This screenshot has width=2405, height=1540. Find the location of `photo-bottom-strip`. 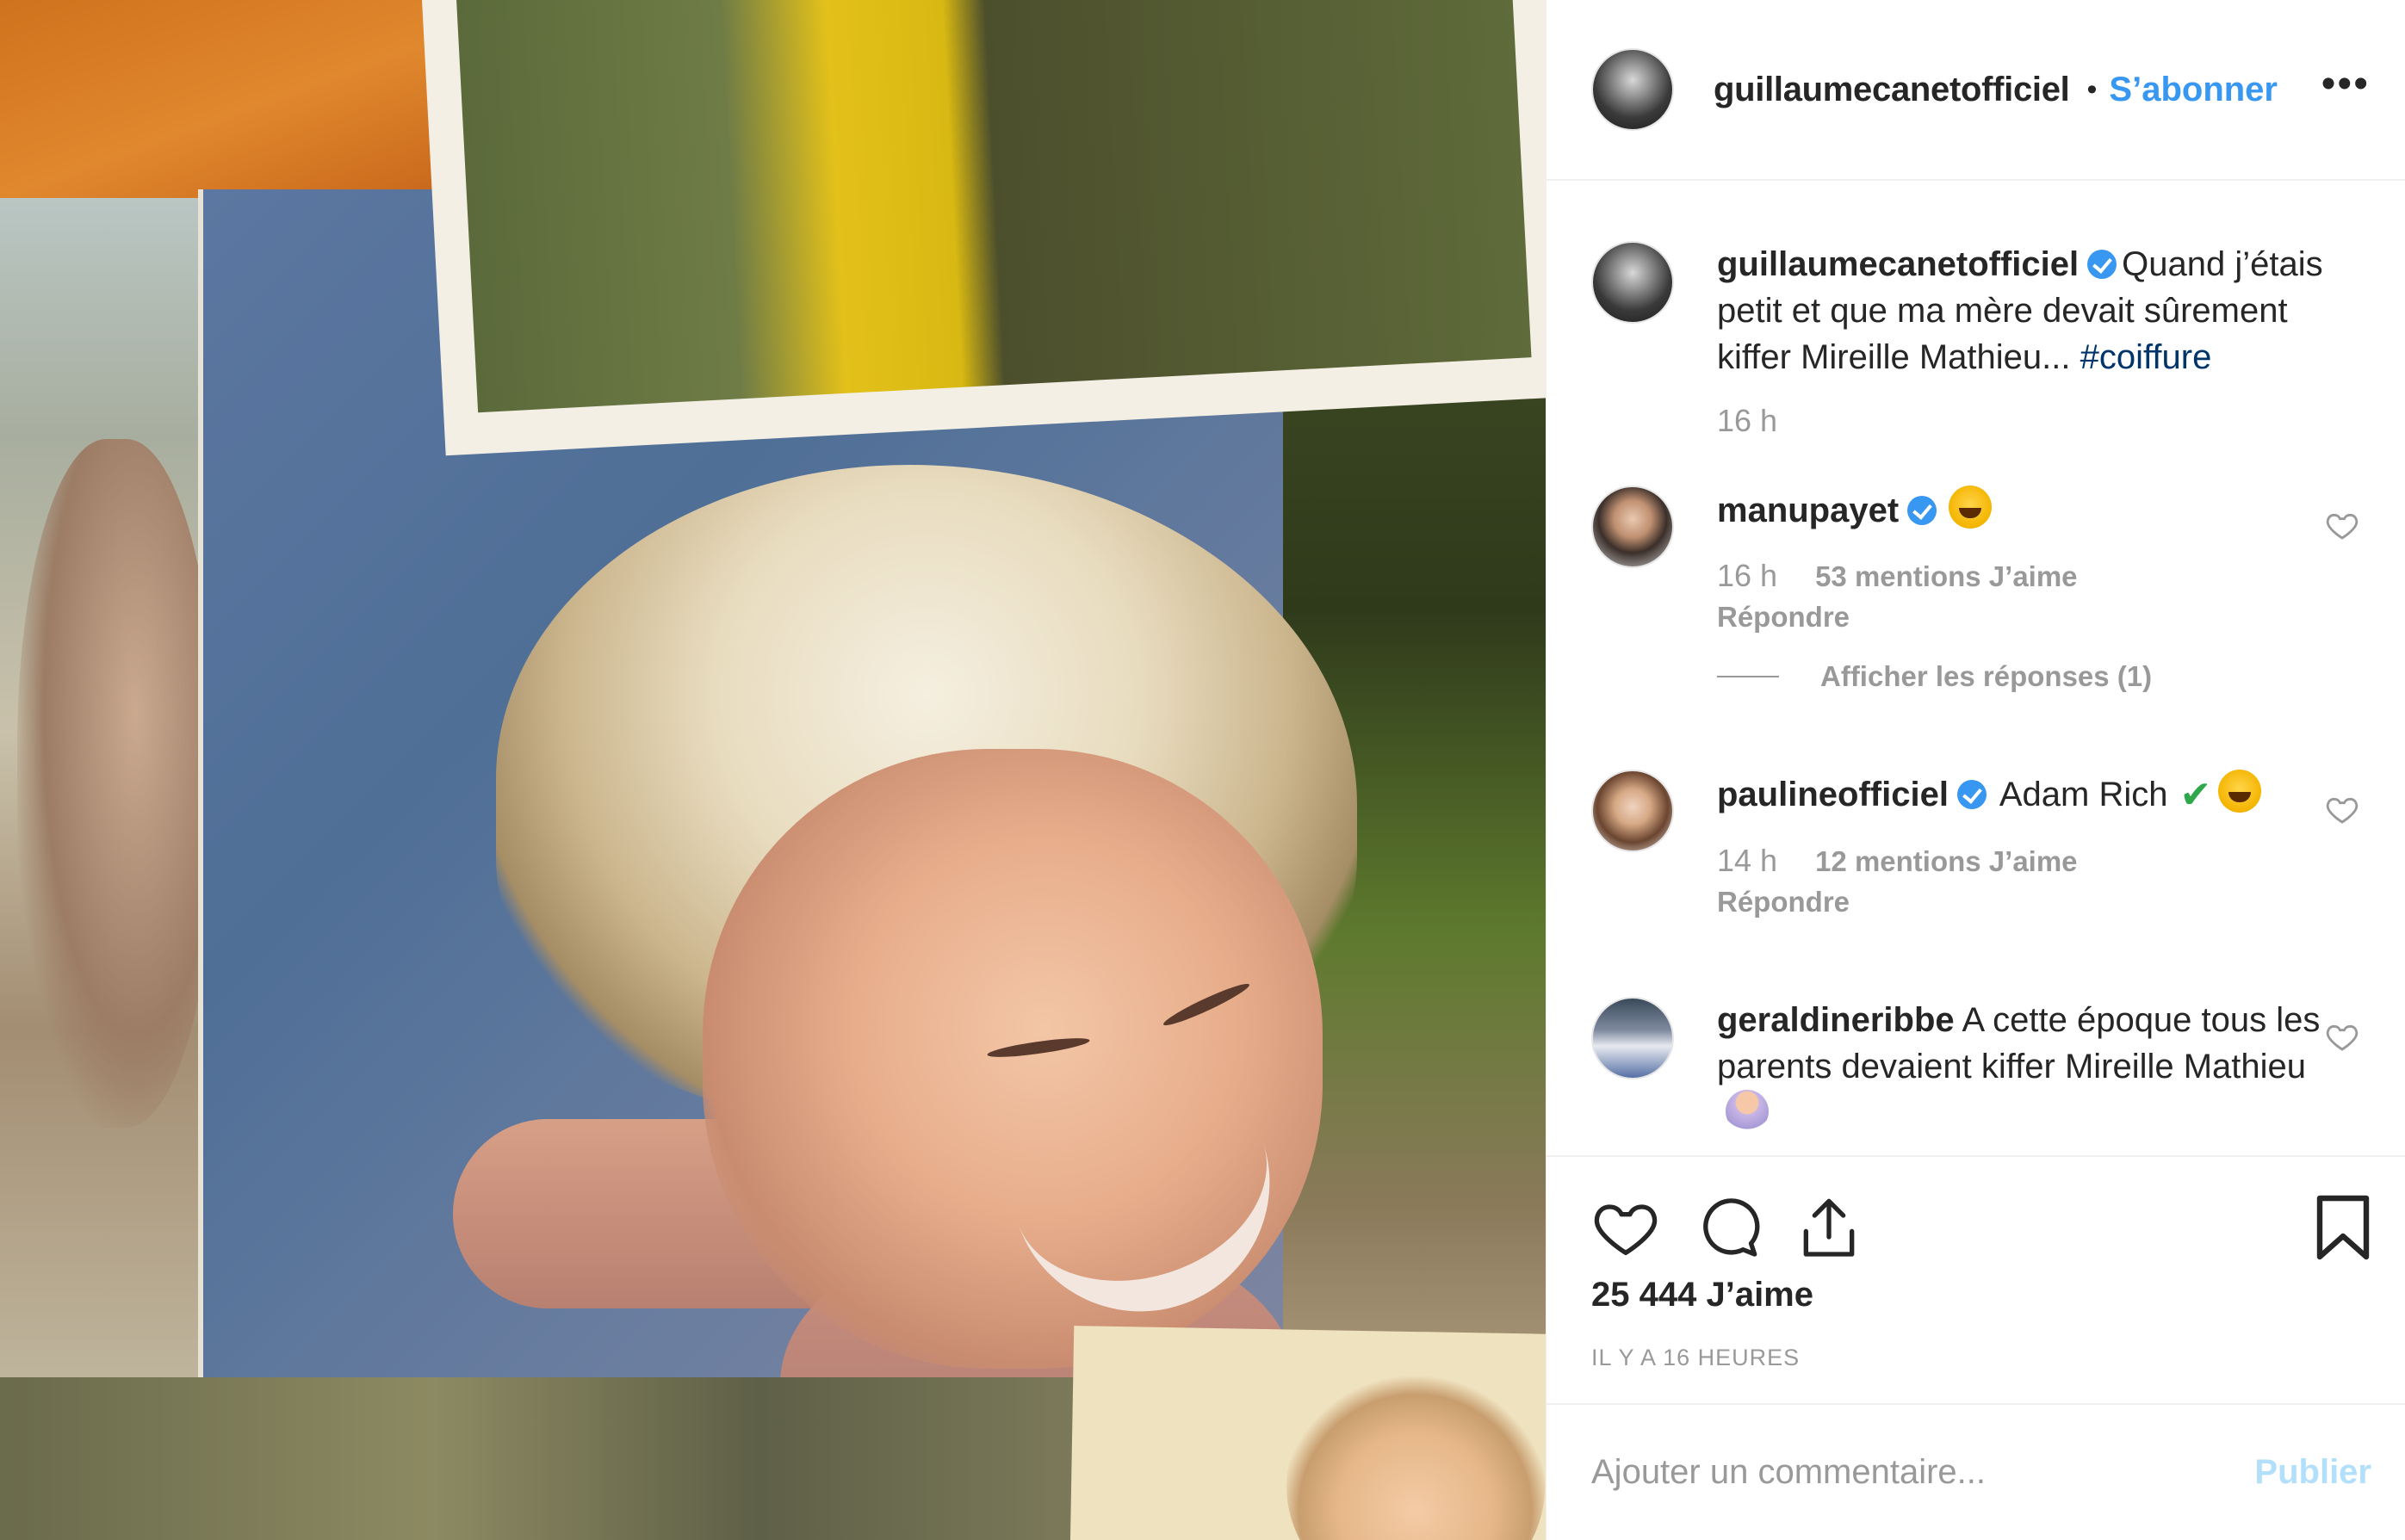

photo-bottom-strip is located at coordinates (542, 1458).